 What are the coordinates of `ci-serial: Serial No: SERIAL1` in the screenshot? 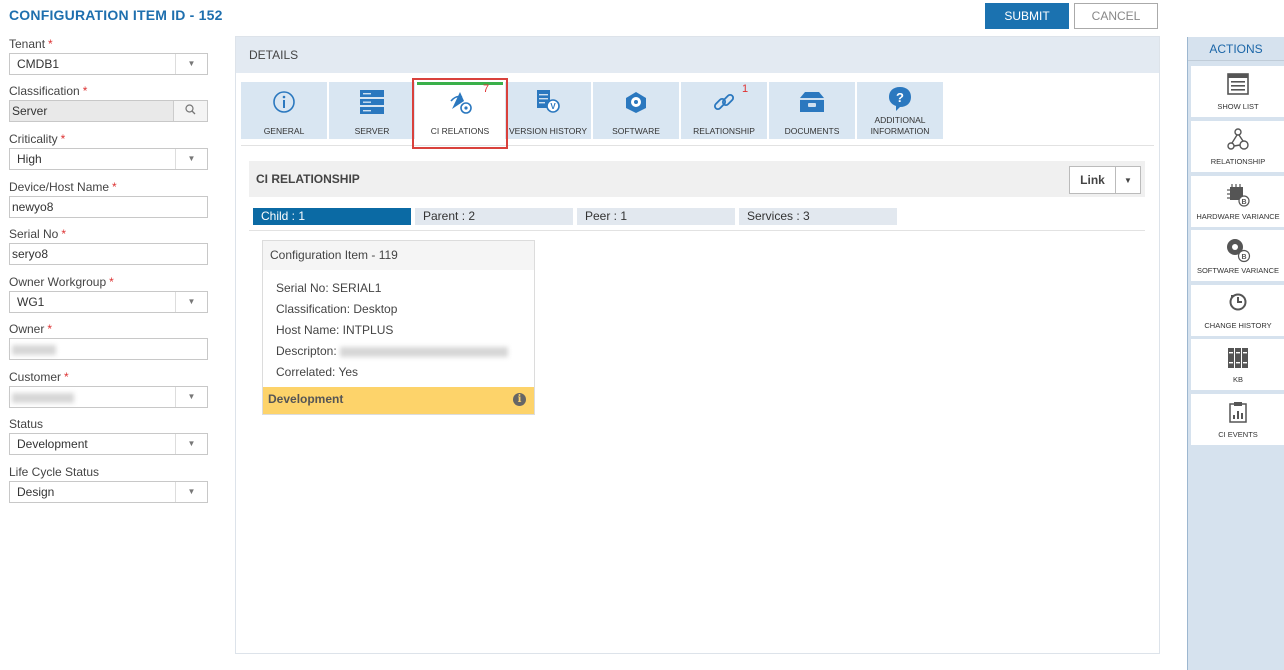 It's located at (329, 288).